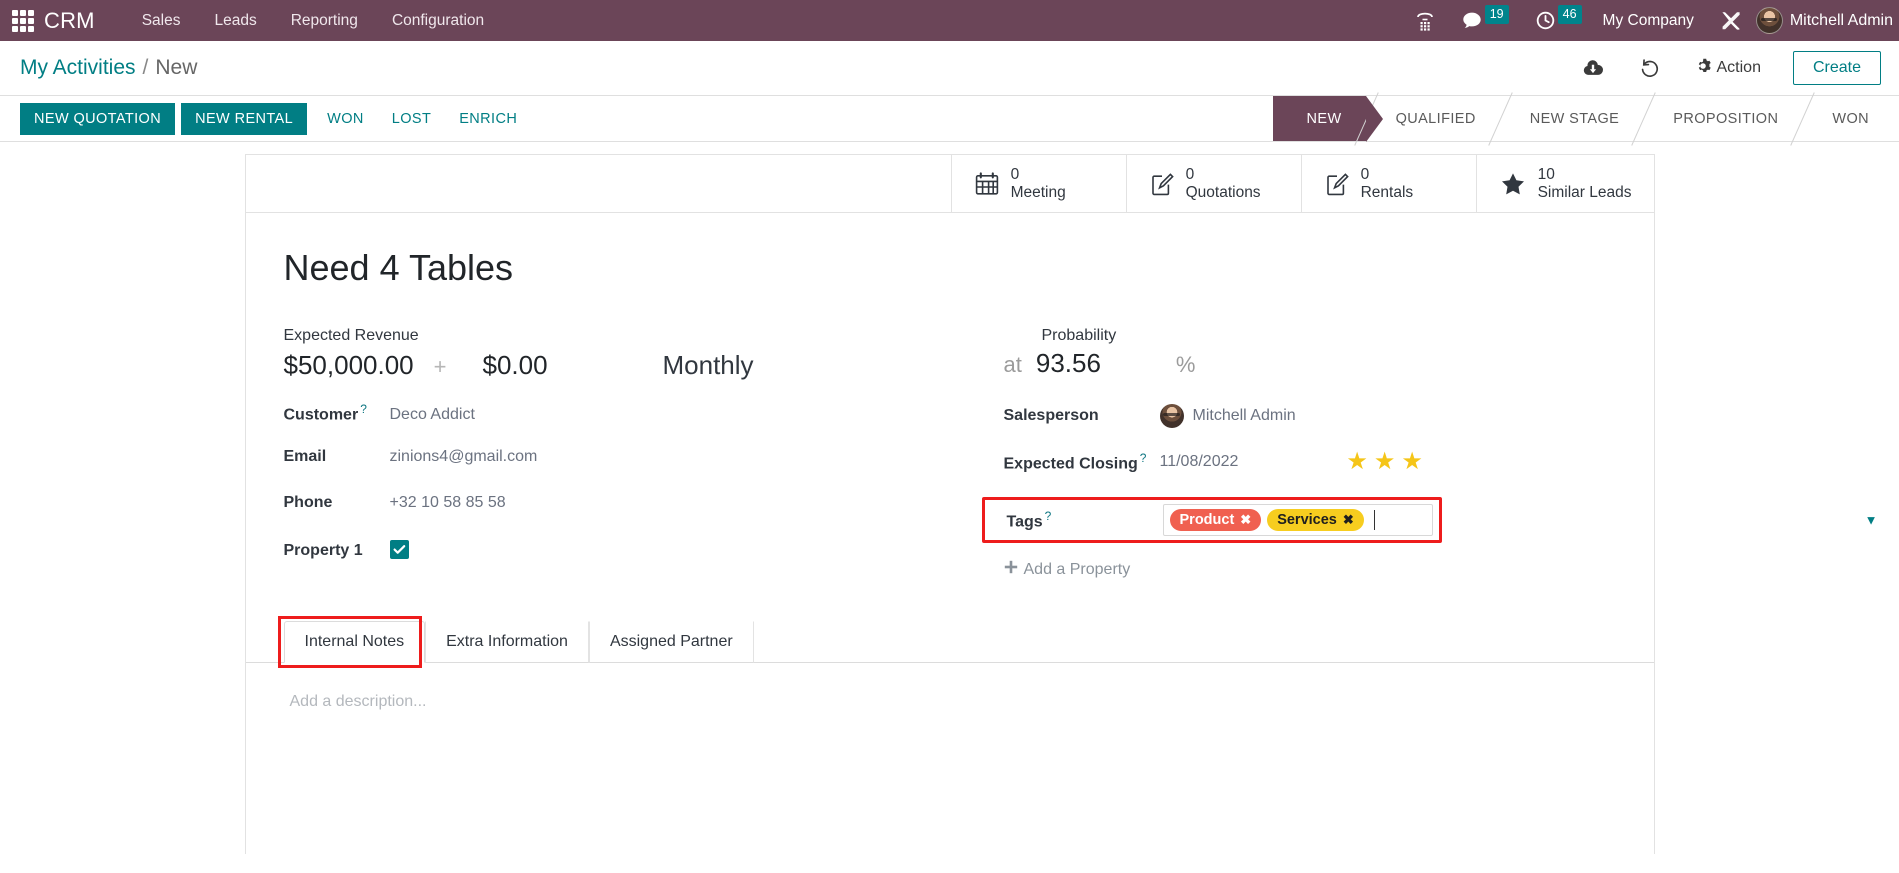 Image resolution: width=1899 pixels, height=873 pixels. Describe the element at coordinates (1703, 68) in the screenshot. I see `gear-icon` at that location.